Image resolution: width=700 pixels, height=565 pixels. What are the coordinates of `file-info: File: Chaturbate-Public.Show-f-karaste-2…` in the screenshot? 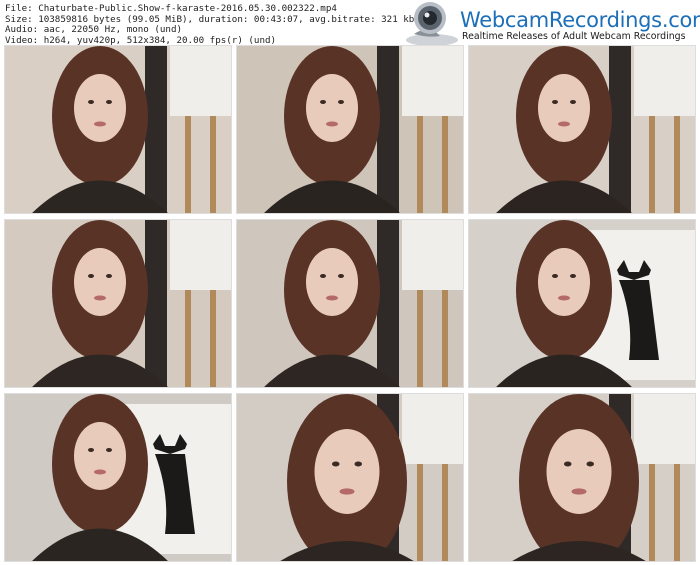 It's located at (215, 24).